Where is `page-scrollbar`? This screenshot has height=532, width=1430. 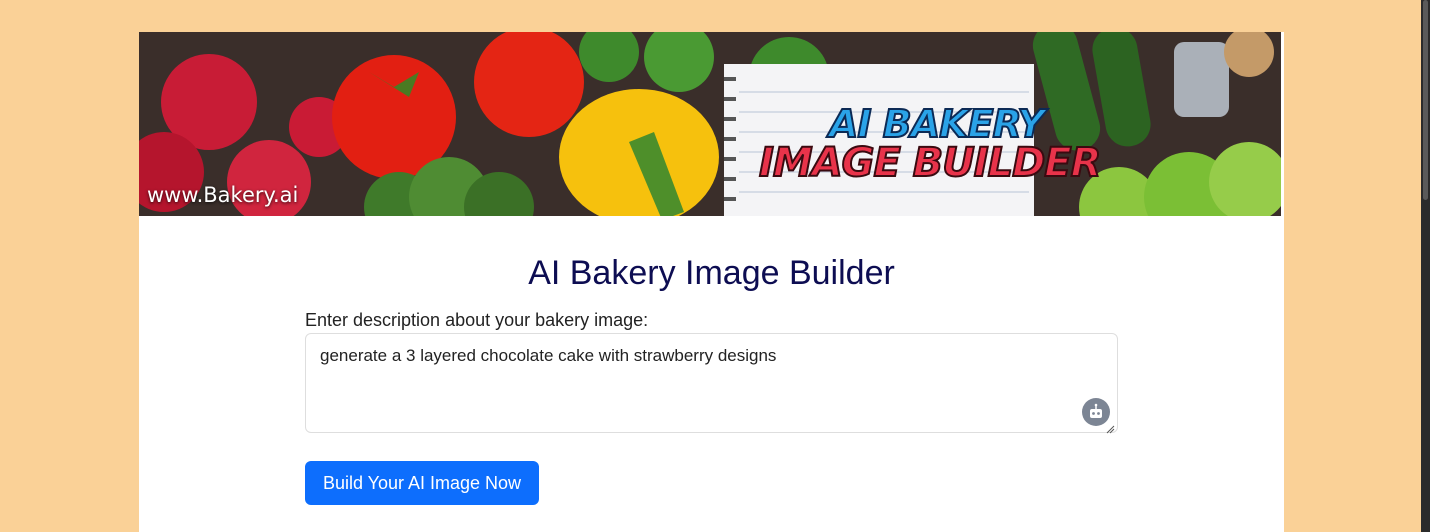 page-scrollbar is located at coordinates (1425, 266).